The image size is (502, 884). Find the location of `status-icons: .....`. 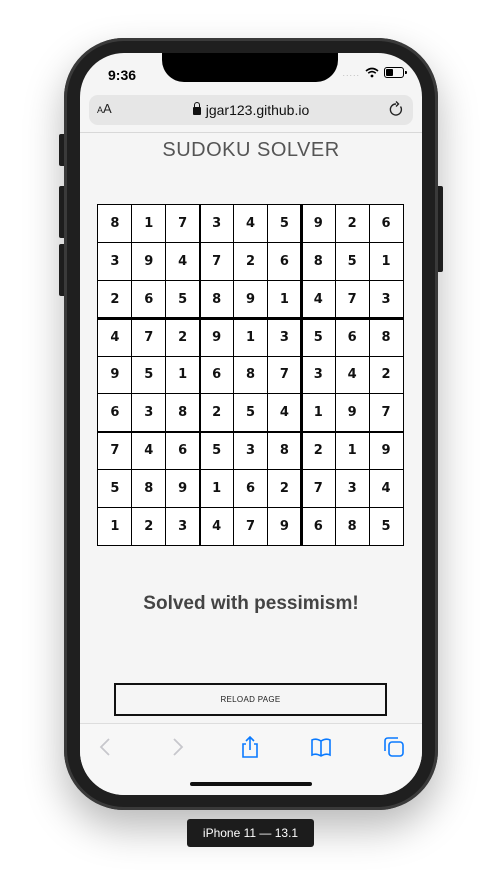

status-icons: ..... is located at coordinates (374, 72).